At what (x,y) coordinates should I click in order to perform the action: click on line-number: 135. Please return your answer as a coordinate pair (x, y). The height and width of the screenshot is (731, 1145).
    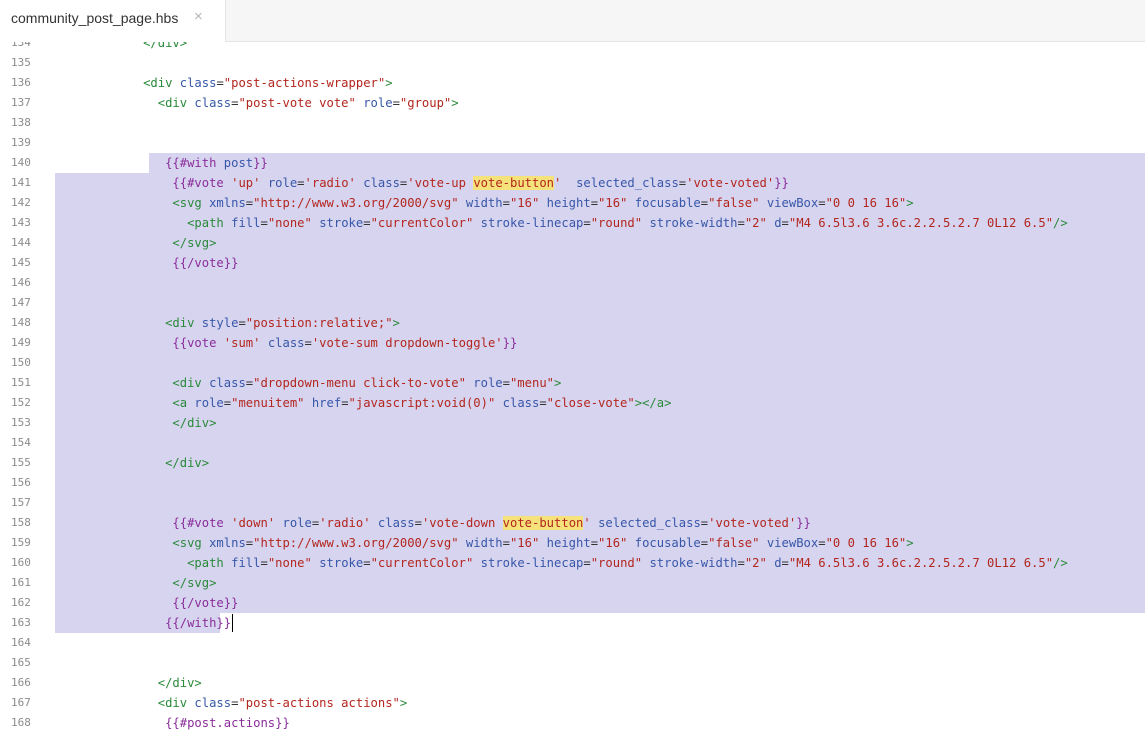
    Looking at the image, I should click on (21, 62).